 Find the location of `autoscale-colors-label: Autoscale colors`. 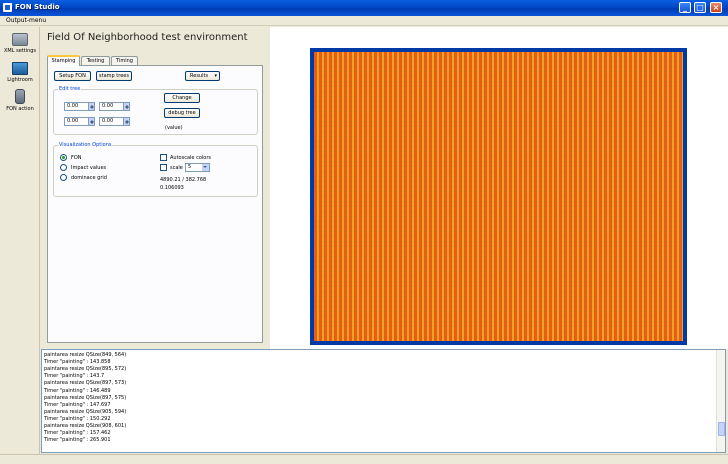

autoscale-colors-label: Autoscale colors is located at coordinates (190, 158).